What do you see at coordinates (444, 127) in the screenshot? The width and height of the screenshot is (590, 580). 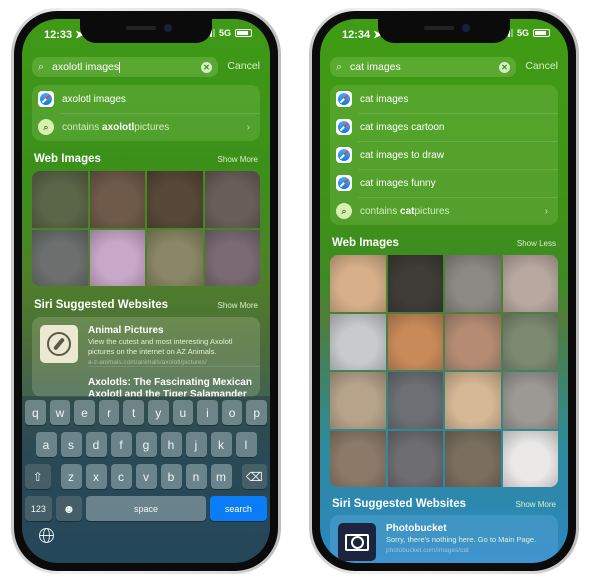 I see `suggestion-item: cat images cartoon` at bounding box center [444, 127].